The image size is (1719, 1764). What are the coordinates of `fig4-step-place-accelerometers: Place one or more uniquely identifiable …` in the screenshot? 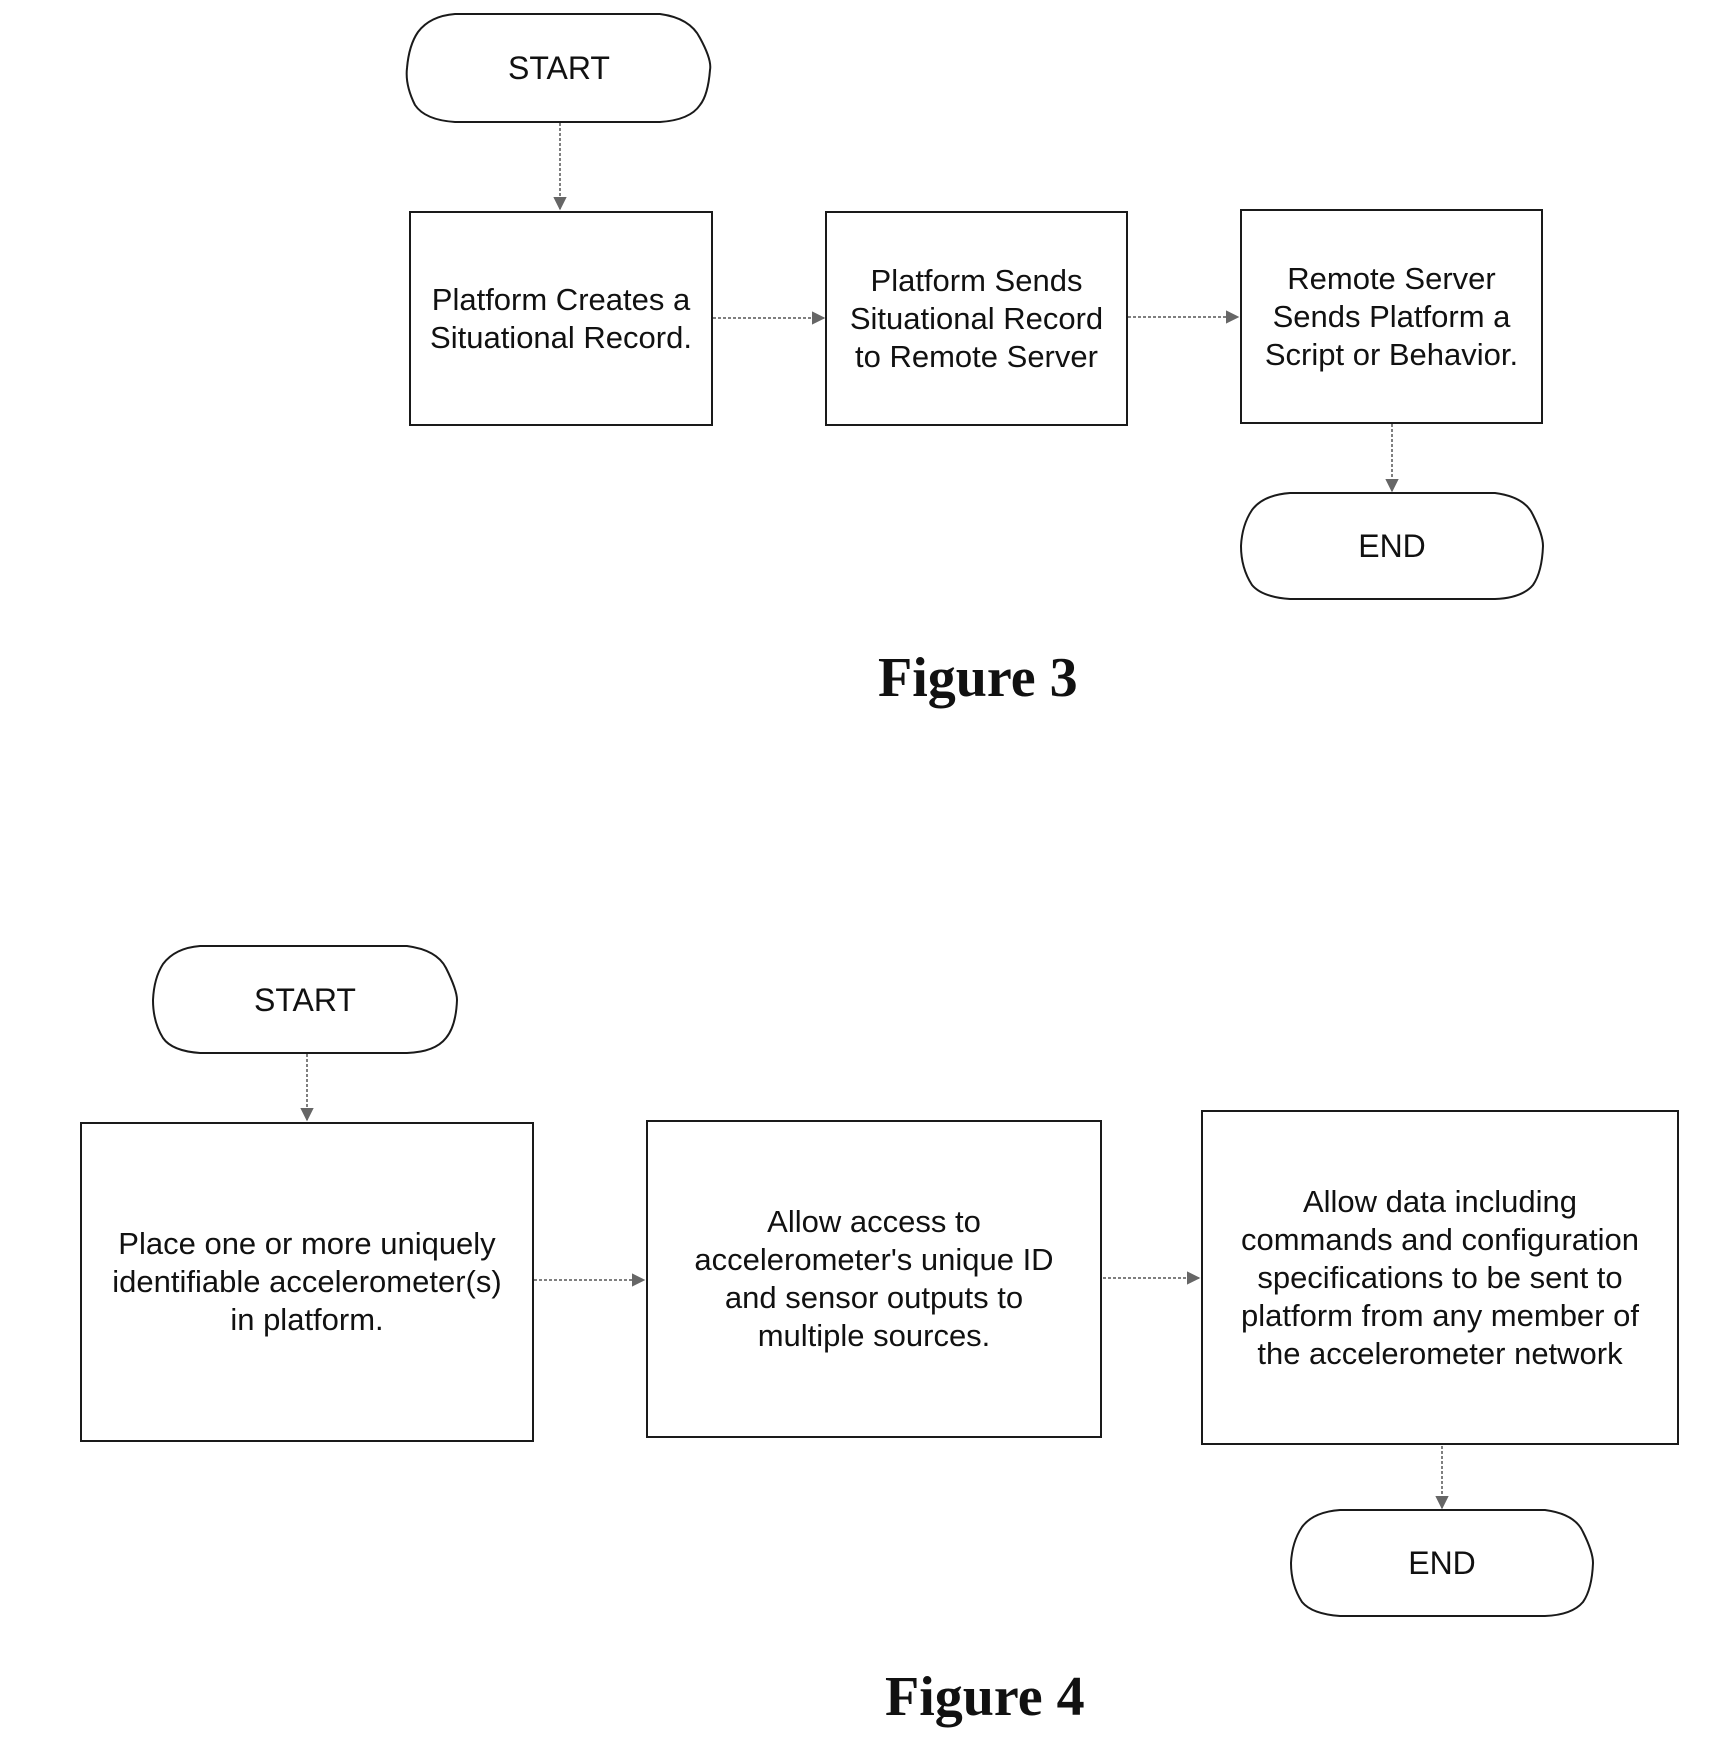 It's located at (307, 1282).